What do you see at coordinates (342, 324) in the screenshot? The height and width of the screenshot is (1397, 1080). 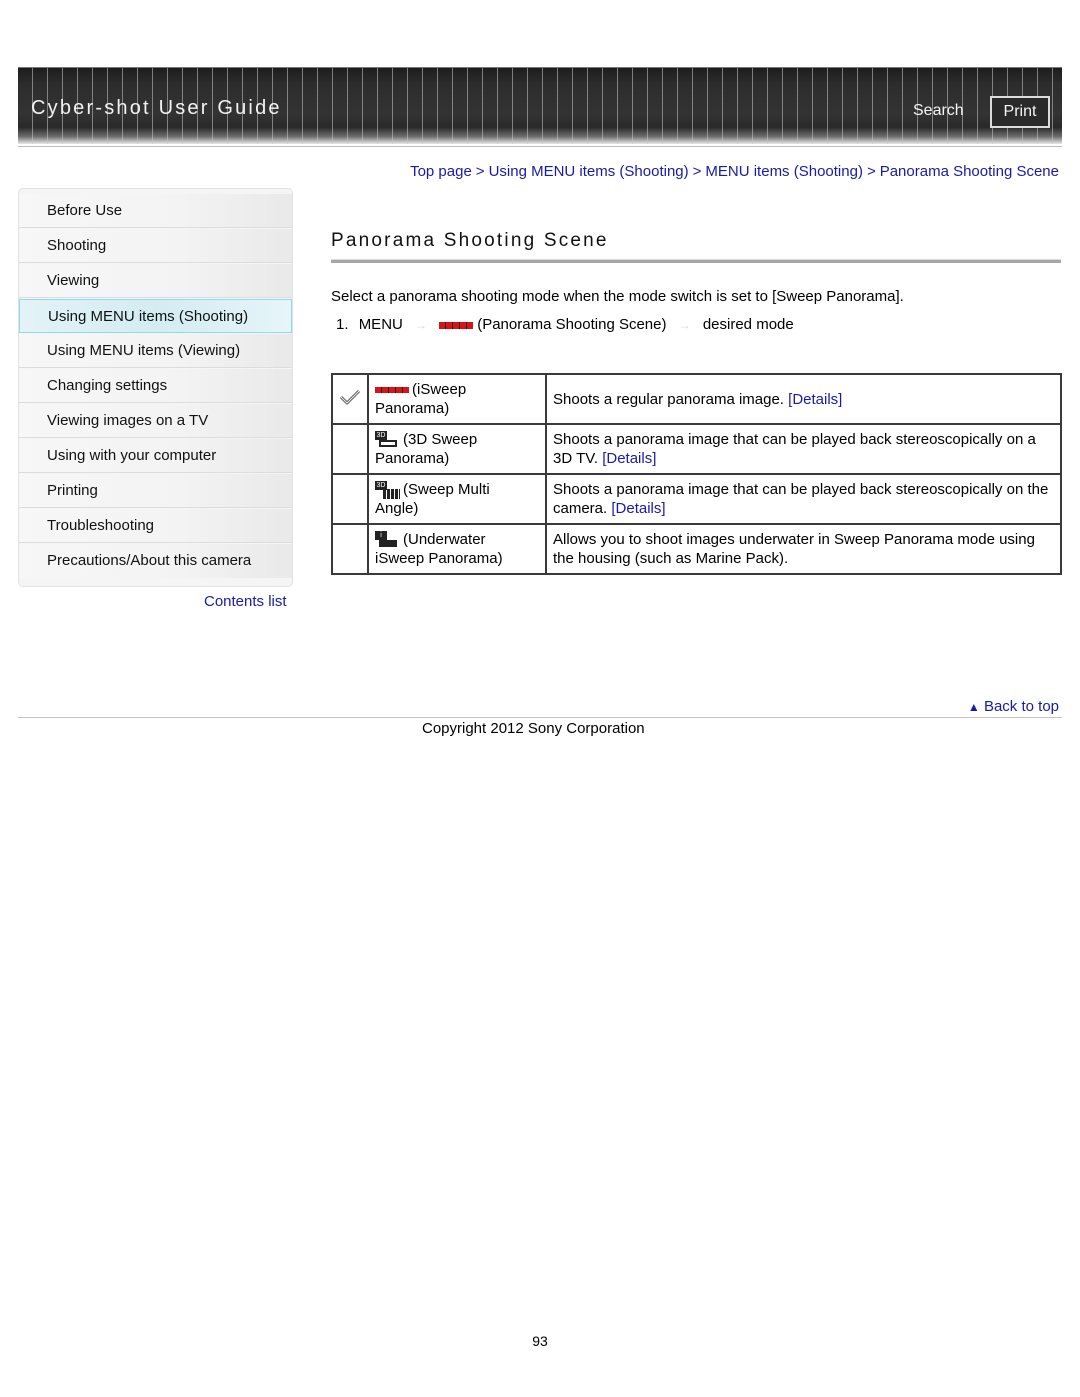 I see `step-number: 1.` at bounding box center [342, 324].